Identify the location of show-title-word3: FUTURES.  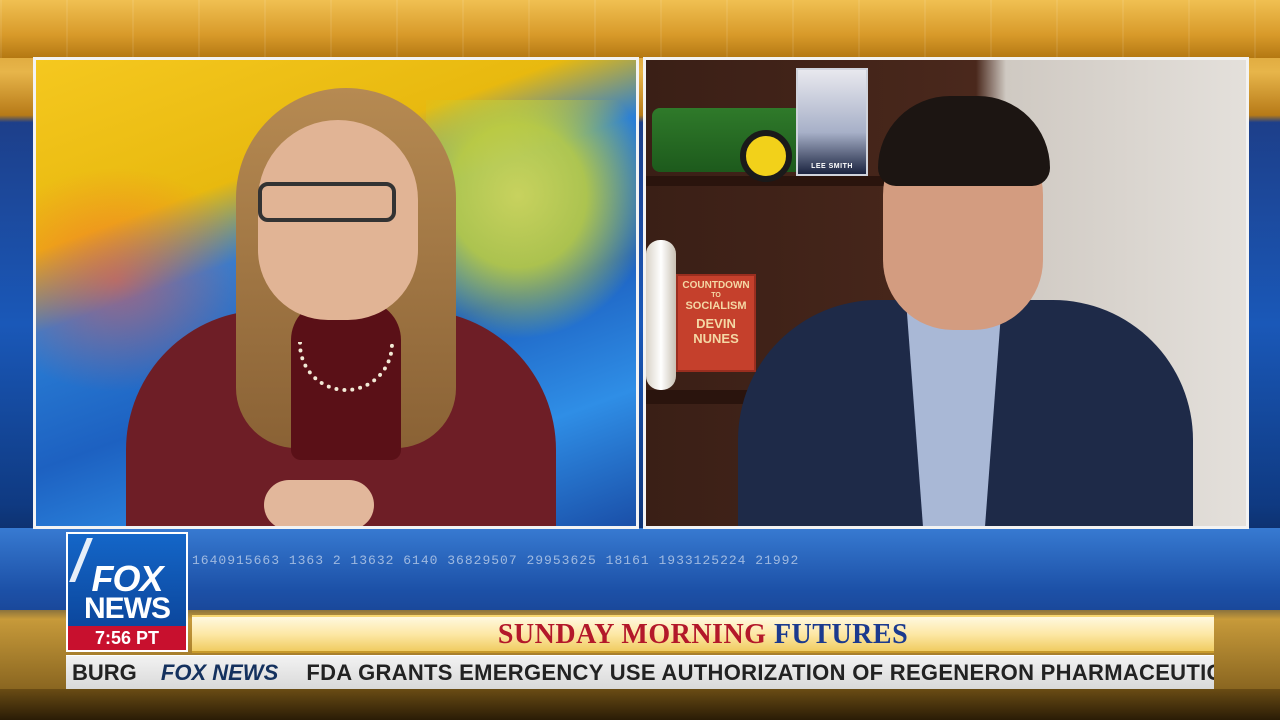
(841, 634).